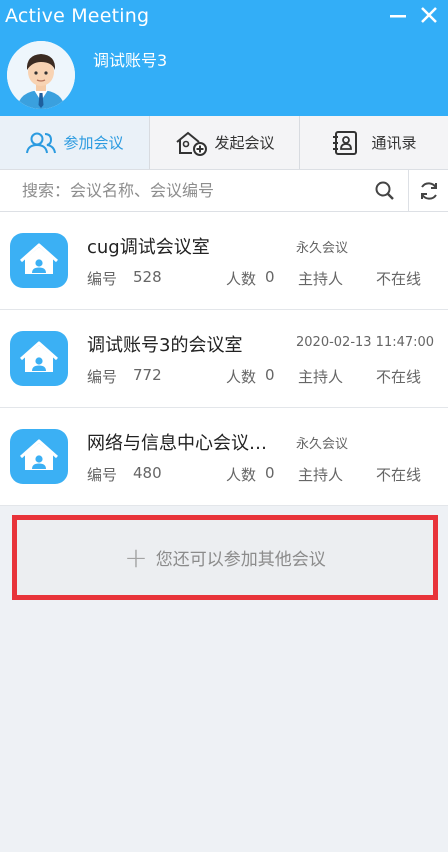 Image resolution: width=448 pixels, height=852 pixels. I want to click on minimize-icon, so click(398, 16).